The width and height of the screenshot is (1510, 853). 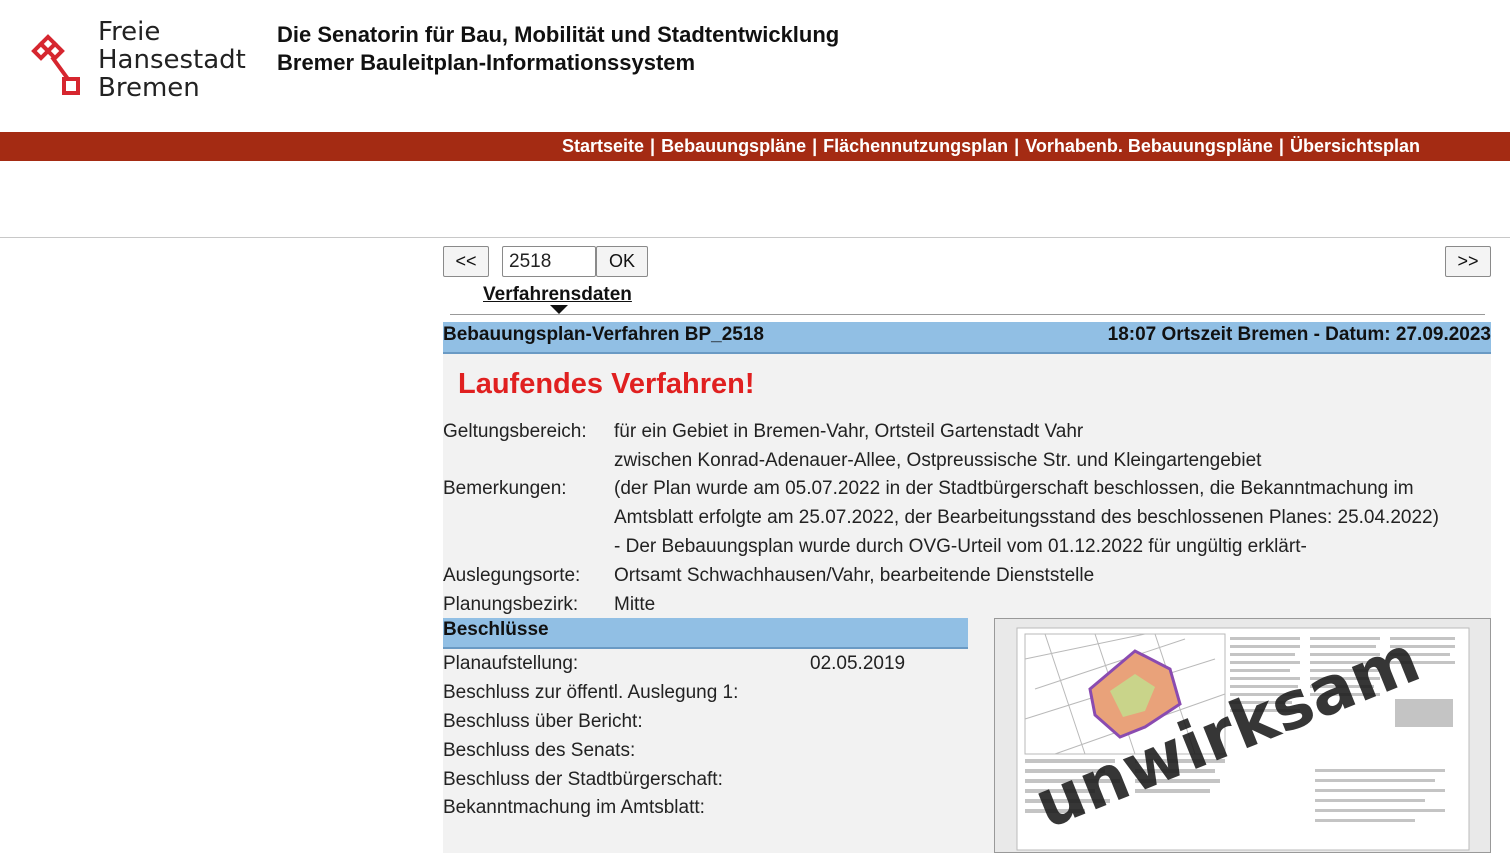 I want to click on ok-button: OK, so click(x=622, y=261).